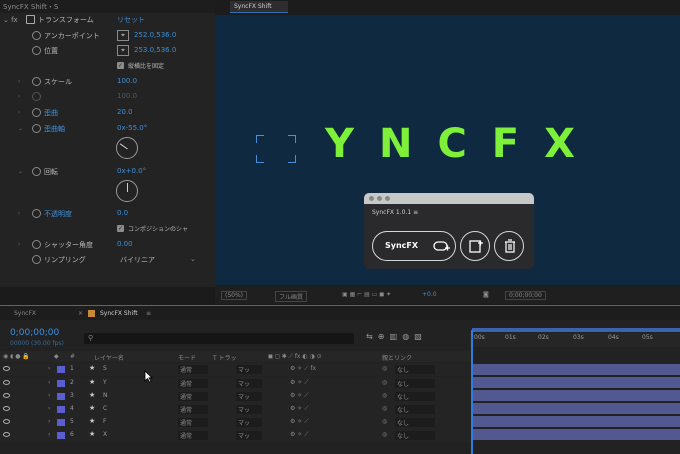 Image resolution: width=680 pixels, height=454 pixels. What do you see at coordinates (235, 422) in the screenshot?
I see `layer-row: › 5 ★ F 通常 マッ ⚙ ✧ ⟋ ◎ なし` at bounding box center [235, 422].